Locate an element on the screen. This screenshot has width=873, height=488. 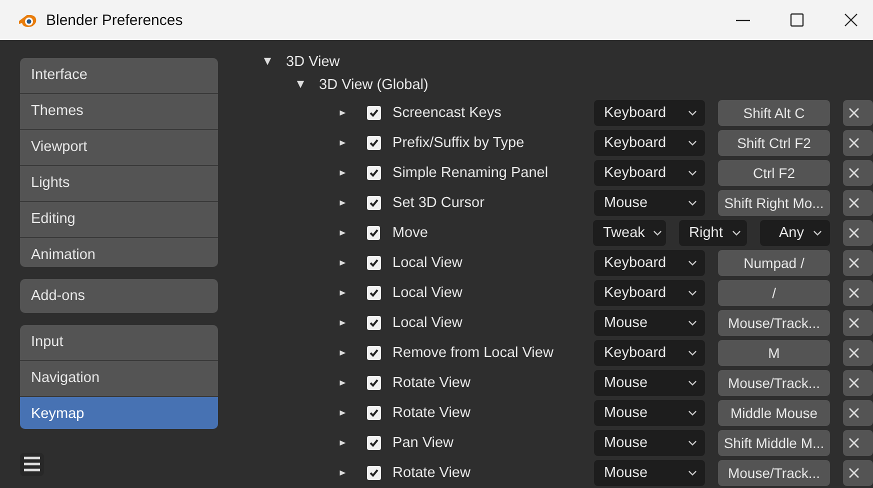
sidebar-item: Editing is located at coordinates (119, 219).